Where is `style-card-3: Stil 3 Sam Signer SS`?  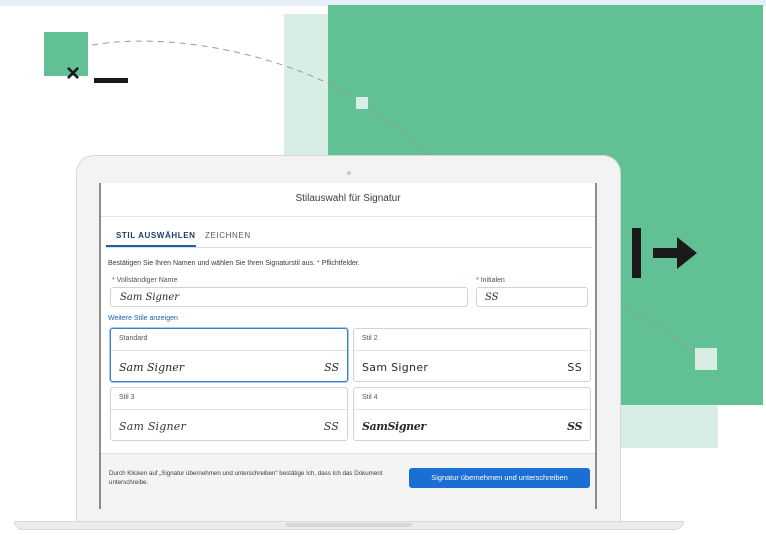 style-card-3: Stil 3 Sam Signer SS is located at coordinates (229, 414).